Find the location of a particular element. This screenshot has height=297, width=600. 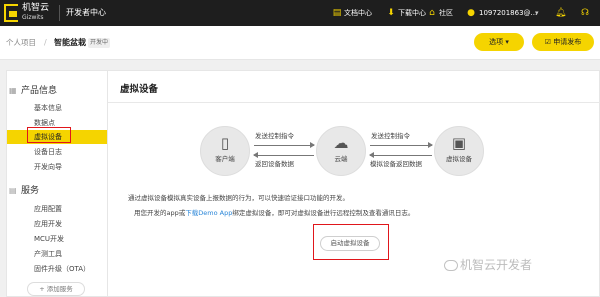

virtual-device-node: ▣ 虚拟设备 is located at coordinates (459, 151).